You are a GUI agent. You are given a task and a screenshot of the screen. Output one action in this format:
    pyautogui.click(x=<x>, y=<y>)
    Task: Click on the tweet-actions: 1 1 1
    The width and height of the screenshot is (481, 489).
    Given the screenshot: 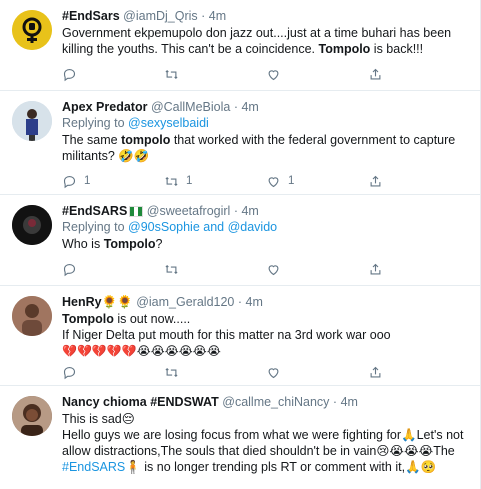 What is the action you would take?
    pyautogui.click(x=266, y=181)
    